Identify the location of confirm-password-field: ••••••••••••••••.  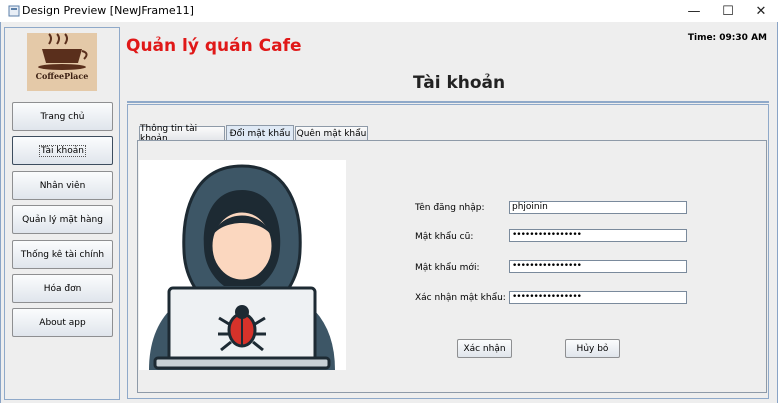
(598, 297).